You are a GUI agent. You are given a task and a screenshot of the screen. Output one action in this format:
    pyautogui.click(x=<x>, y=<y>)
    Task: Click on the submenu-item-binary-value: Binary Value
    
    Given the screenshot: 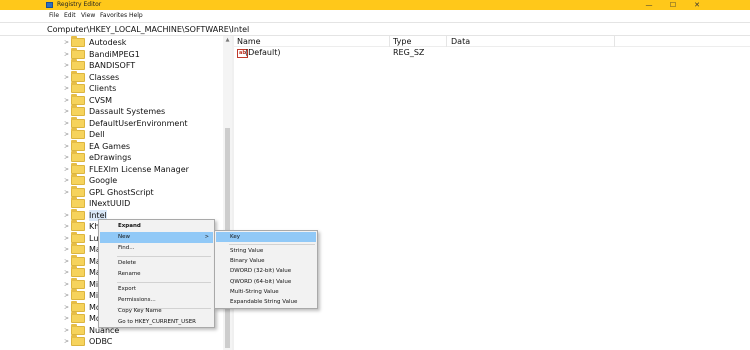 What is the action you would take?
    pyautogui.click(x=266, y=261)
    